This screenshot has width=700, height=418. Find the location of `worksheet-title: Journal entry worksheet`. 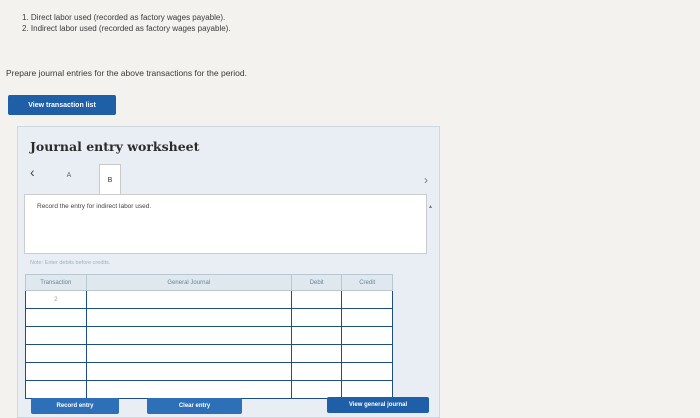

worksheet-title: Journal entry worksheet is located at coordinates (115, 146).